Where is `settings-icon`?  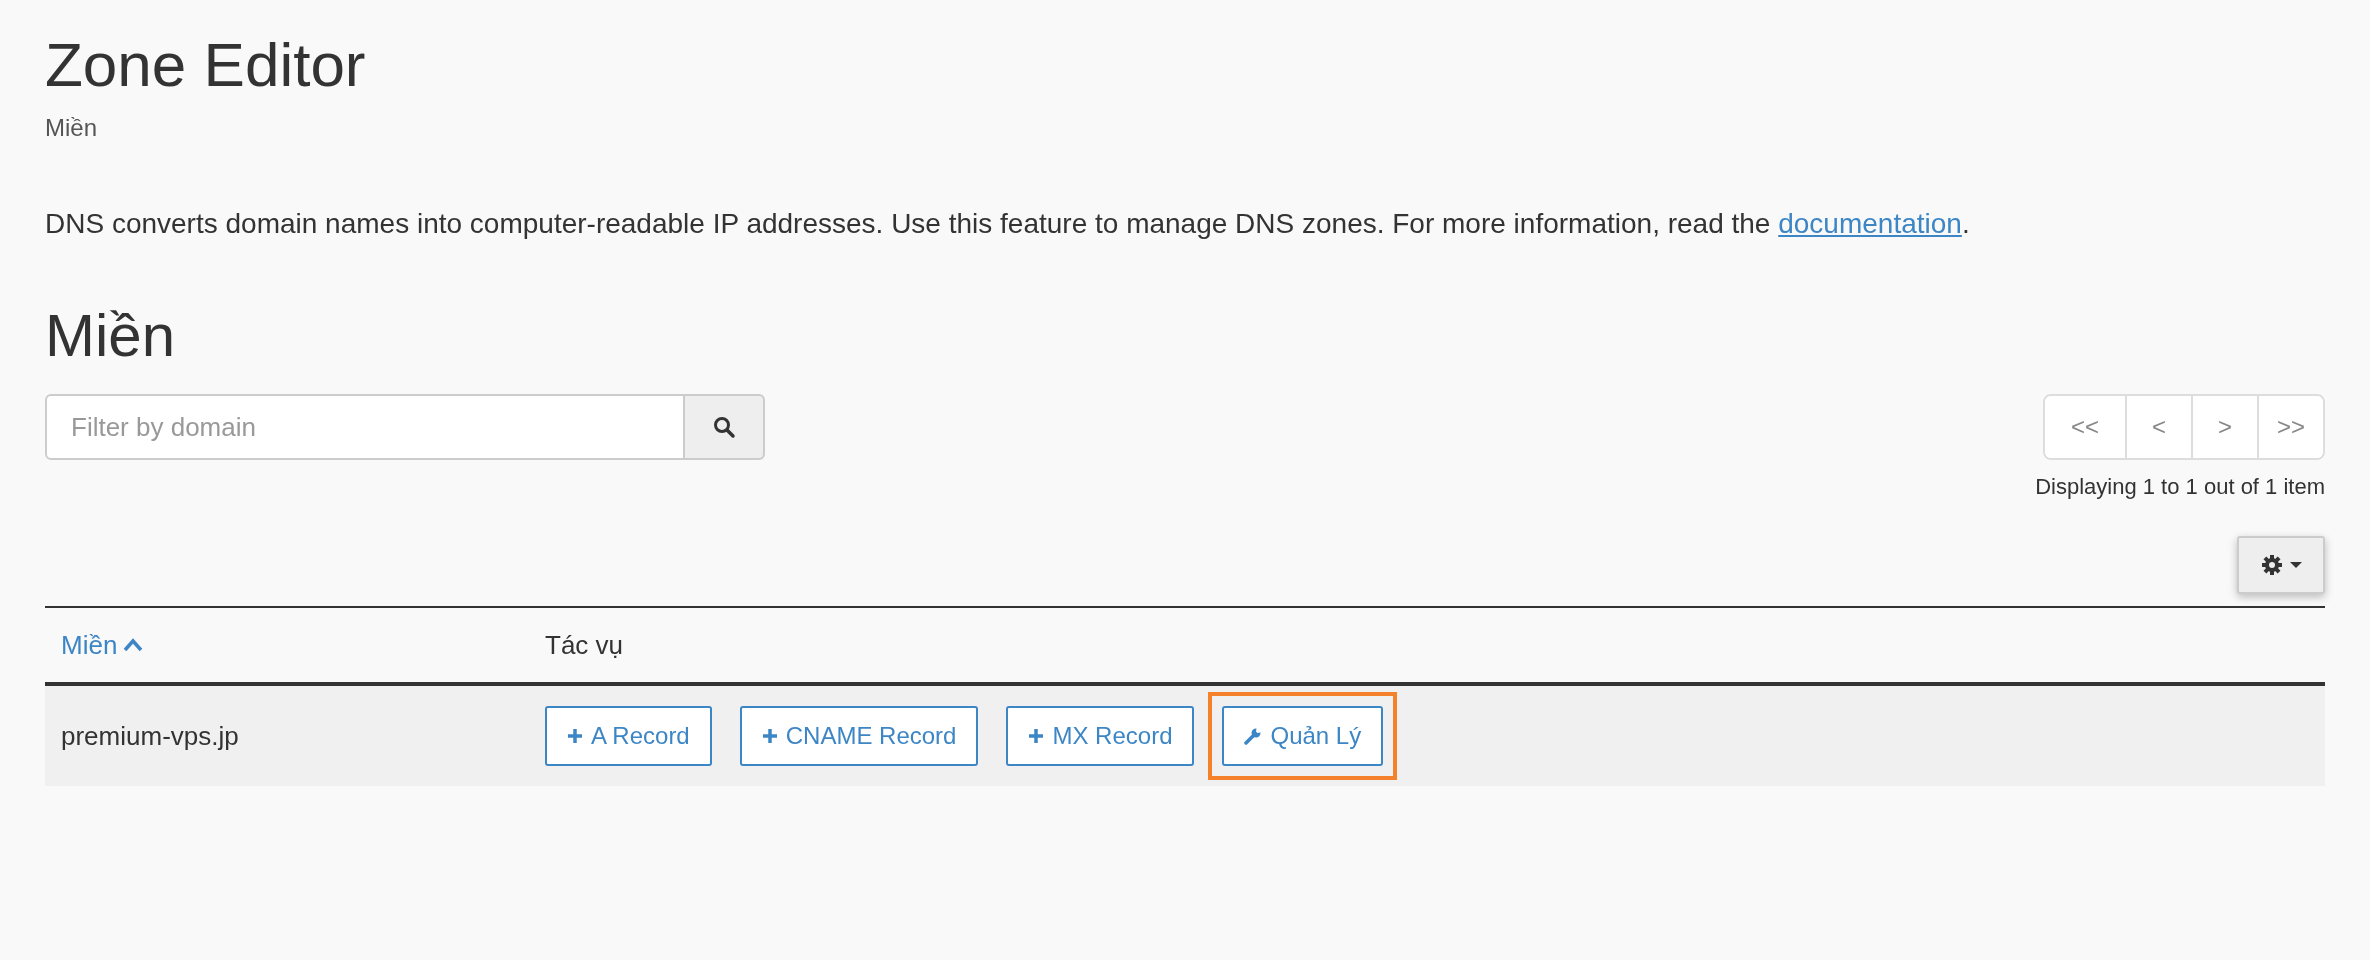
settings-icon is located at coordinates (2272, 565).